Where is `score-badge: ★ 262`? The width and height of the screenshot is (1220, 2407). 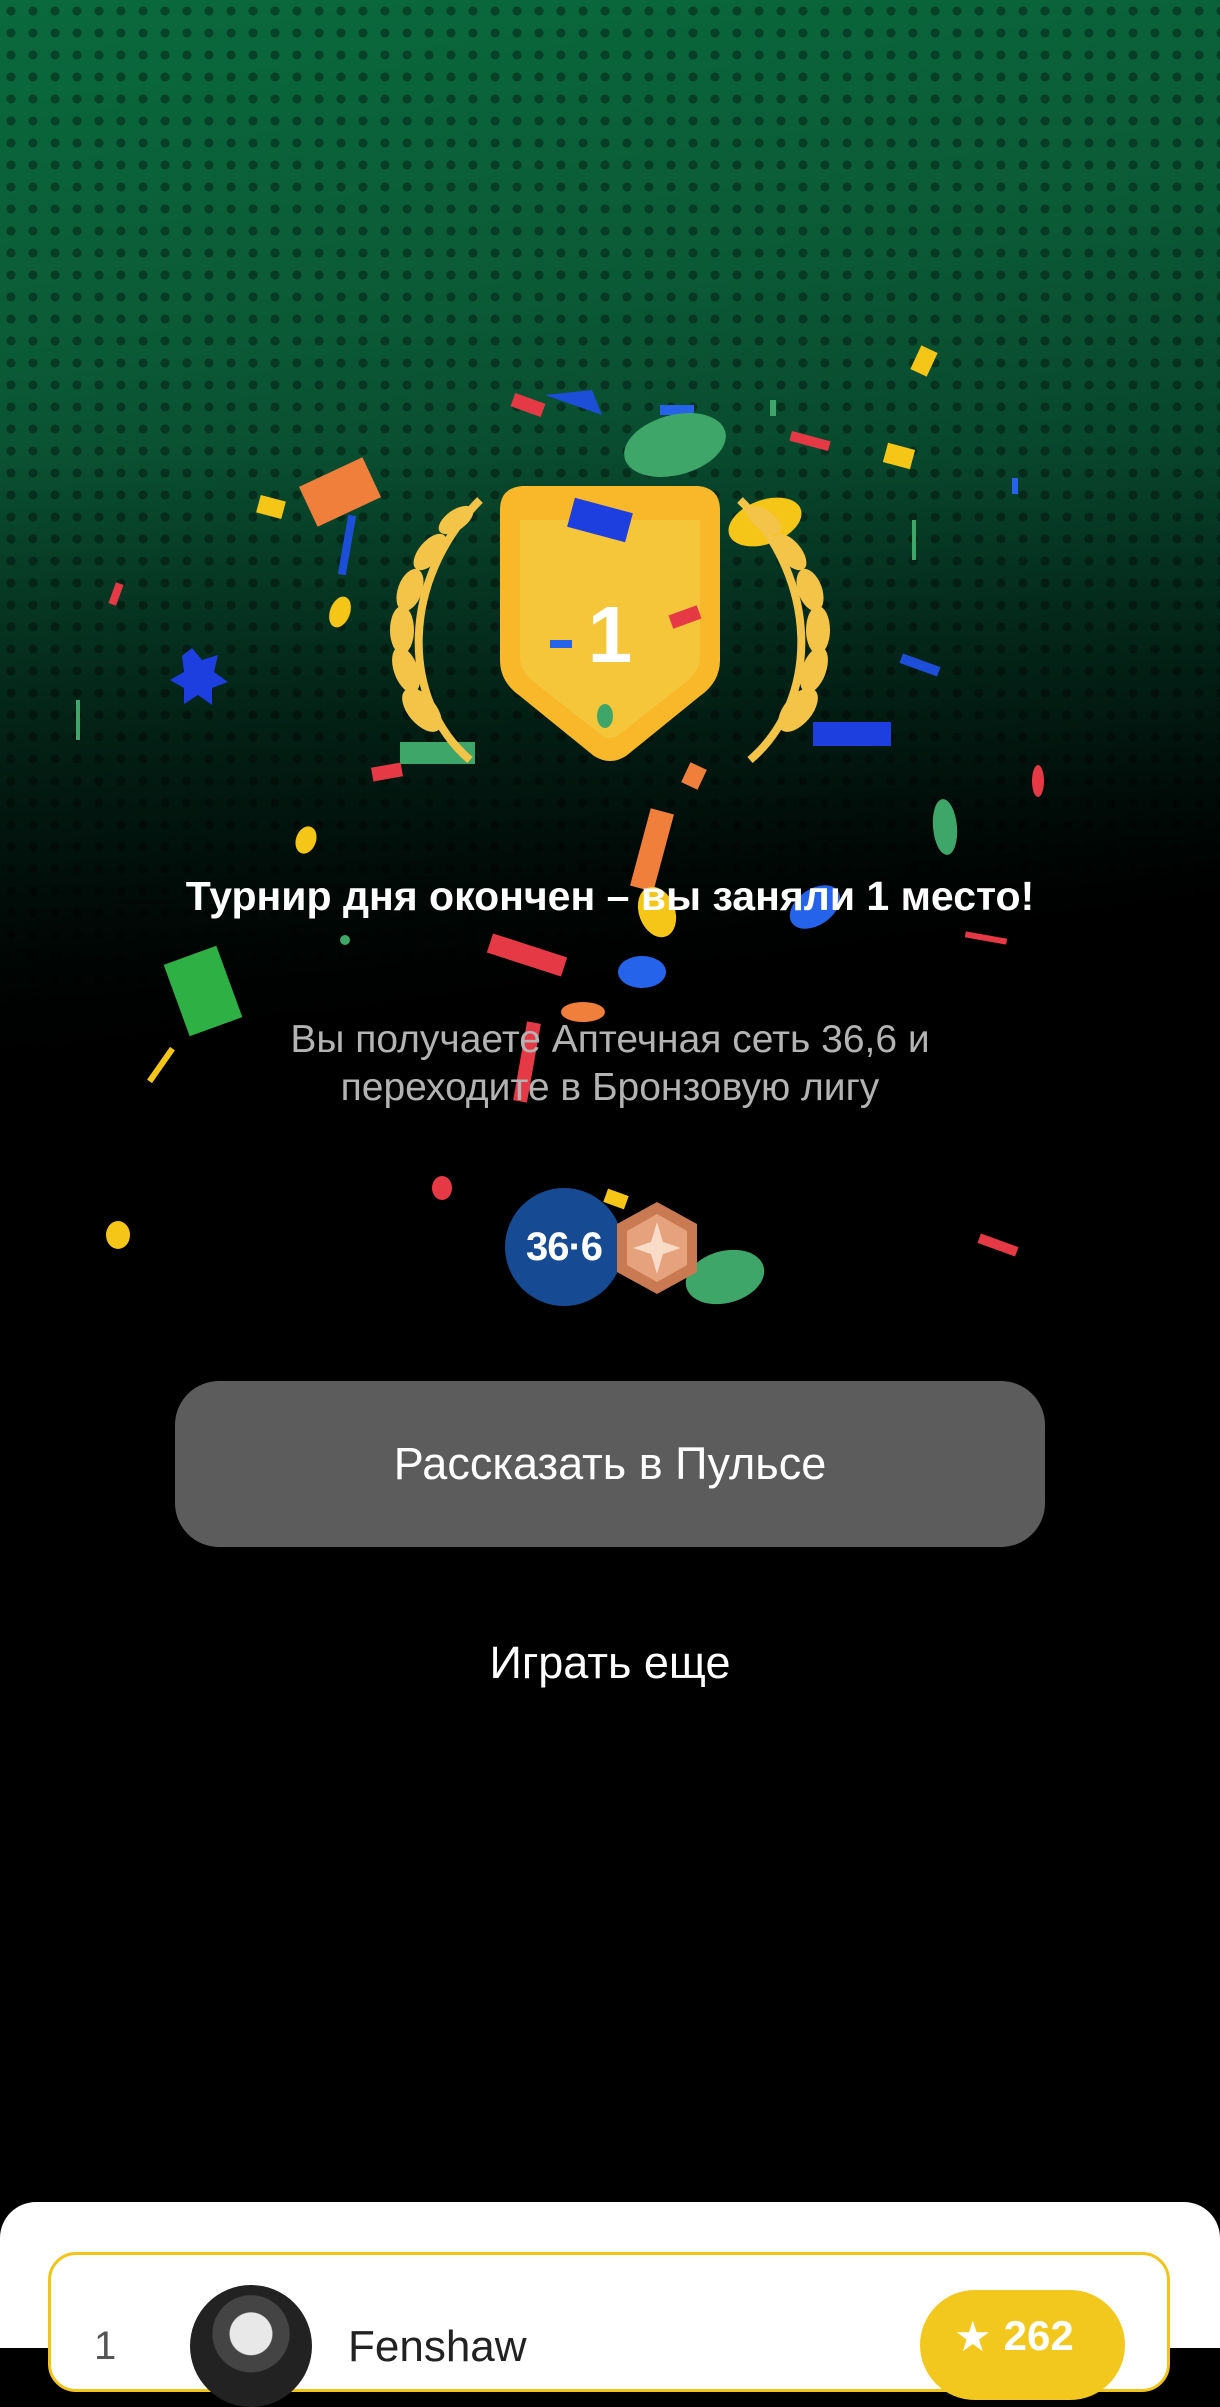 score-badge: ★ 262 is located at coordinates (1022, 2345).